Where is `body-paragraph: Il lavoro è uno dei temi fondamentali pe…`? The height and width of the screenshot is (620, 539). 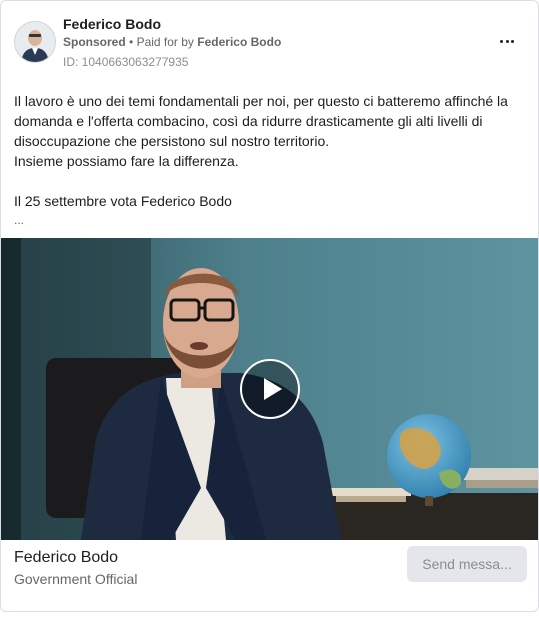 body-paragraph: Il lavoro è uno dei temi fondamentali pe… is located at coordinates (261, 121).